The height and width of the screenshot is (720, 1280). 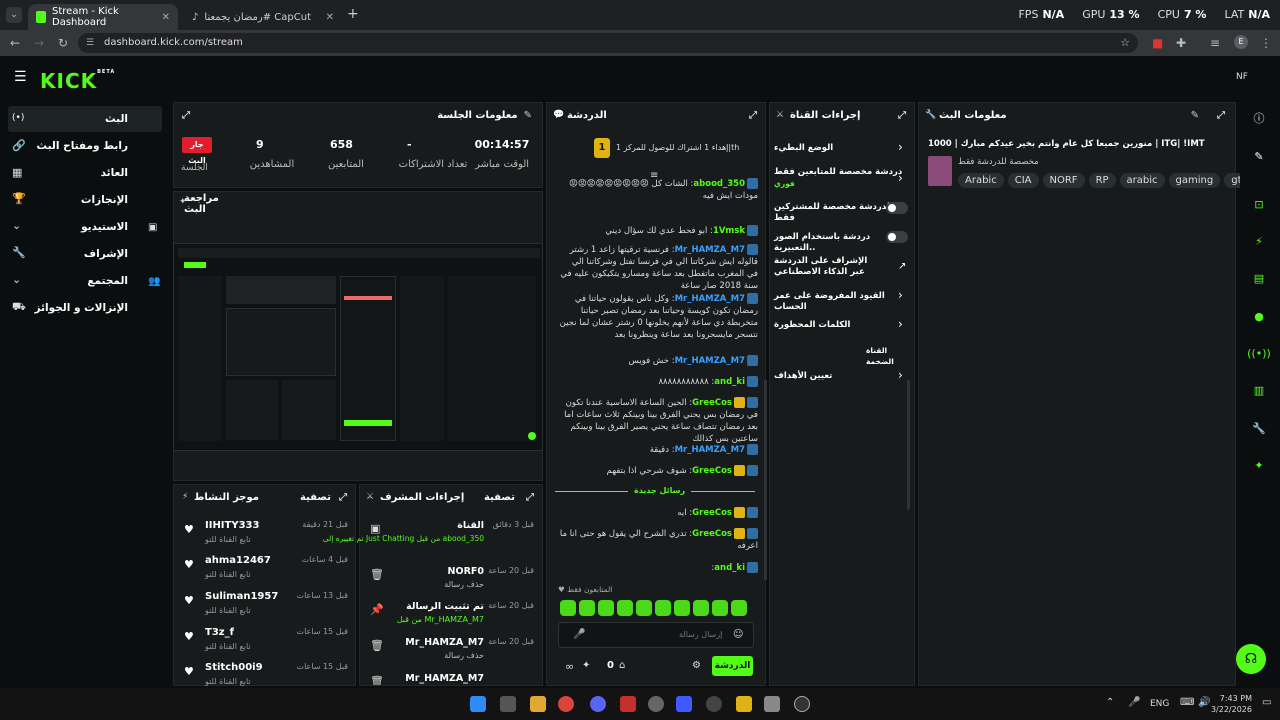 What do you see at coordinates (1215, 43) in the screenshot?
I see `media-icon: ≡` at bounding box center [1215, 43].